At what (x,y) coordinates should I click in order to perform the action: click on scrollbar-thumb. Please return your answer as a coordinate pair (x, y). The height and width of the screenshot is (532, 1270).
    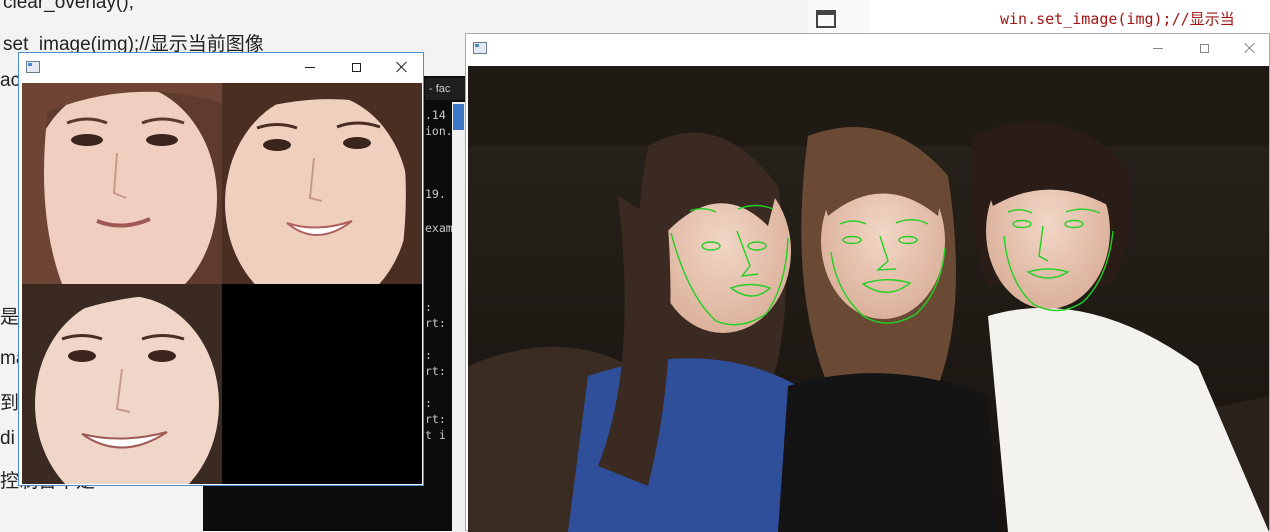
    Looking at the image, I should click on (458, 117).